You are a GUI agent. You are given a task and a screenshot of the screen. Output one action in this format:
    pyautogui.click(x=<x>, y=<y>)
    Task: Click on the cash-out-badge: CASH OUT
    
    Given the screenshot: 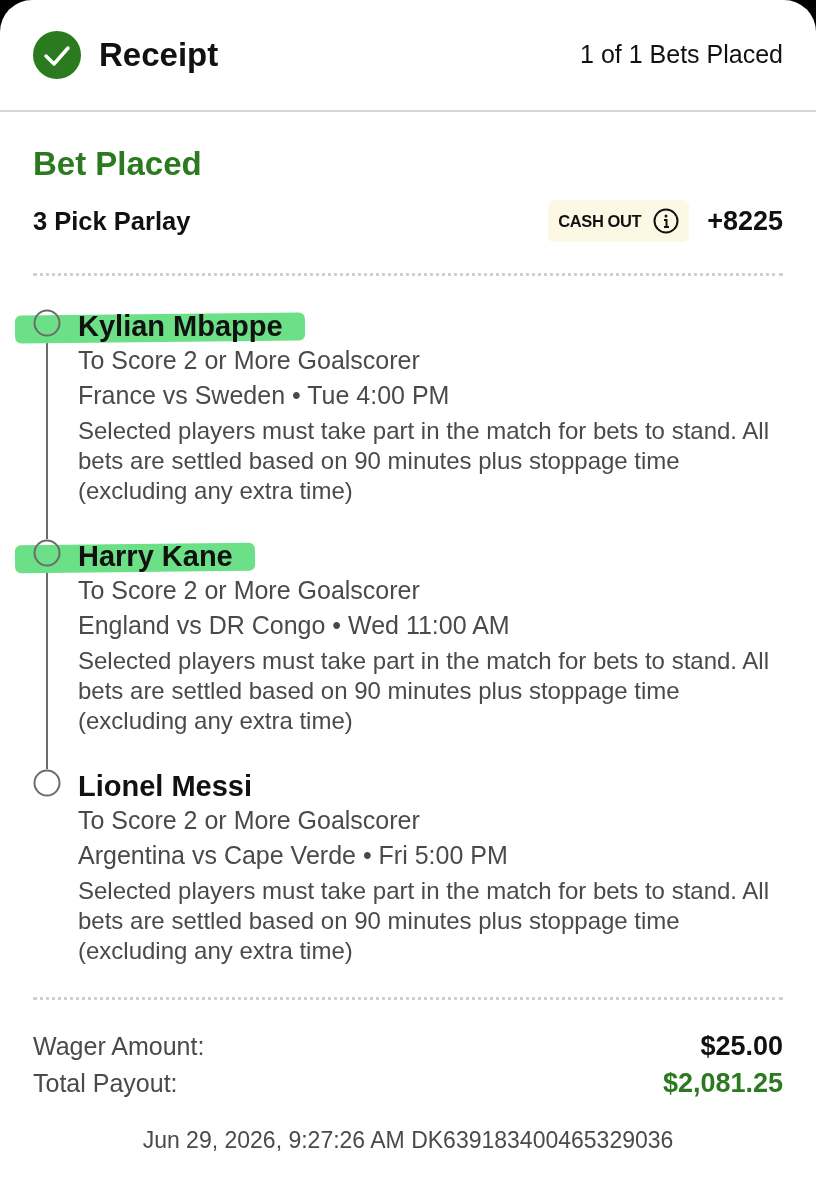 What is the action you would take?
    pyautogui.click(x=619, y=221)
    